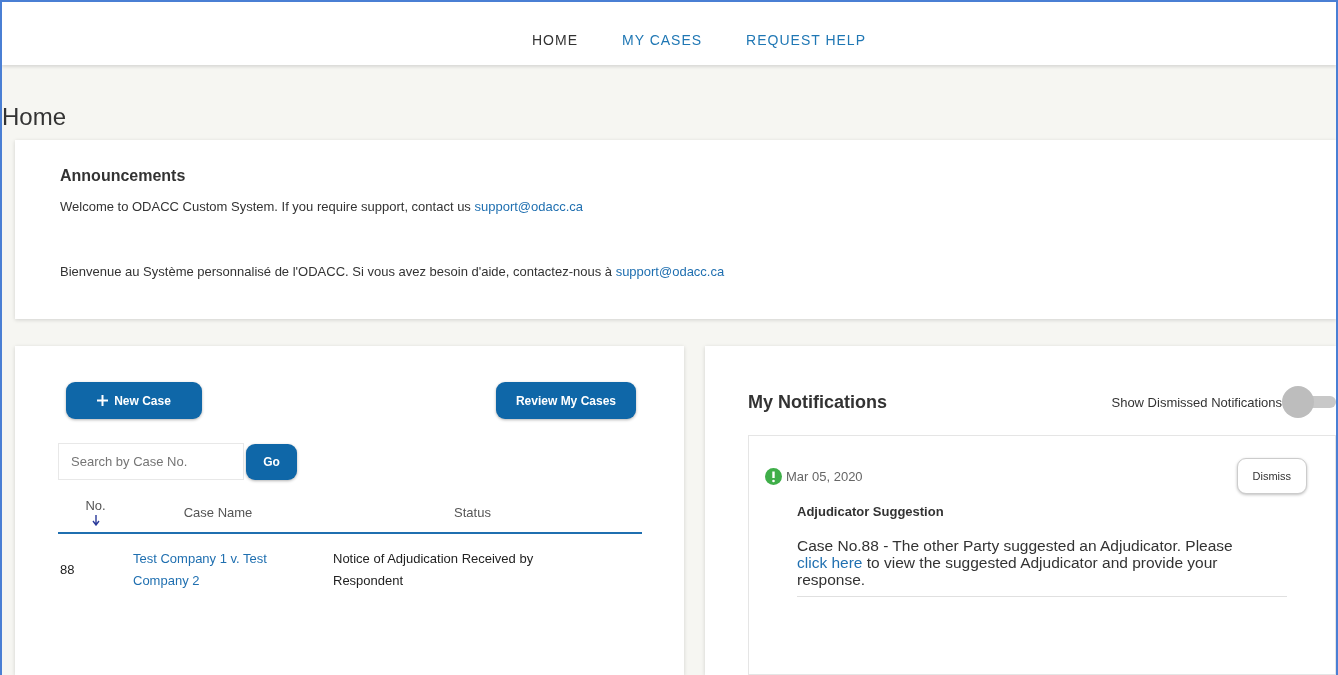 This screenshot has width=1338, height=675. I want to click on case-number: 88, so click(67, 569).